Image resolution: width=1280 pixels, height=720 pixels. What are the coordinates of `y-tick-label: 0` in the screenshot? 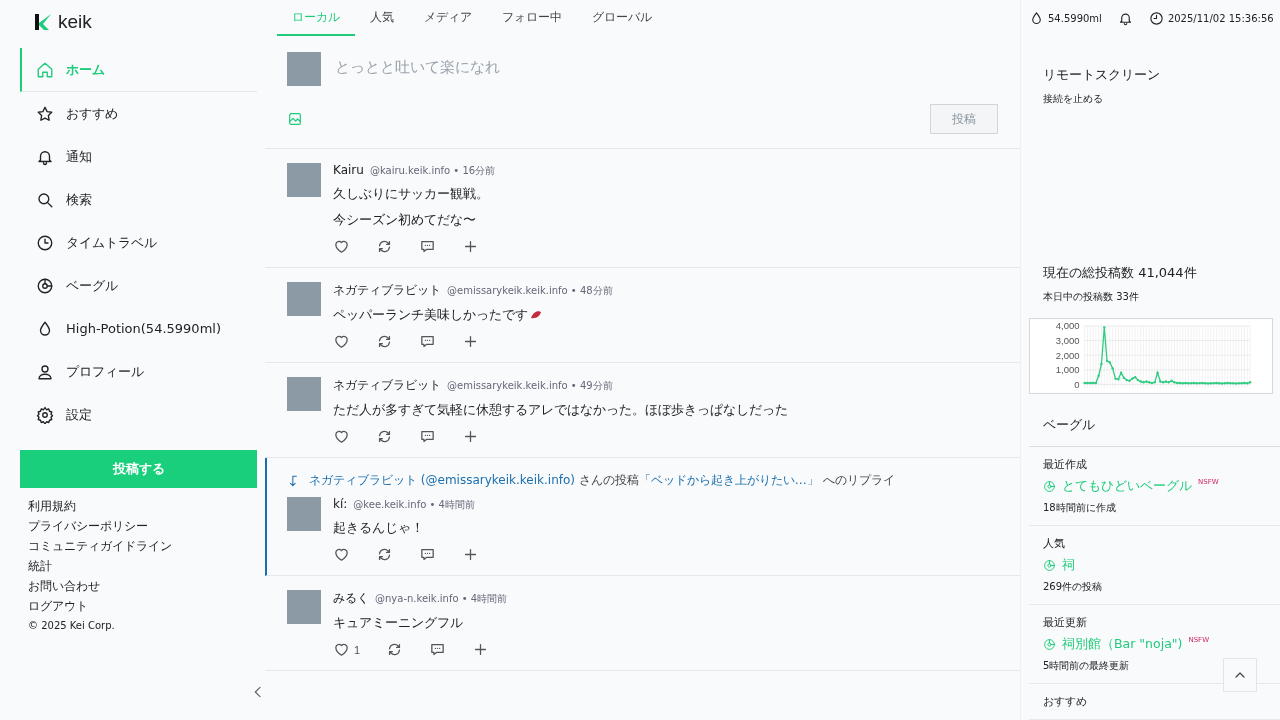 It's located at (1077, 384).